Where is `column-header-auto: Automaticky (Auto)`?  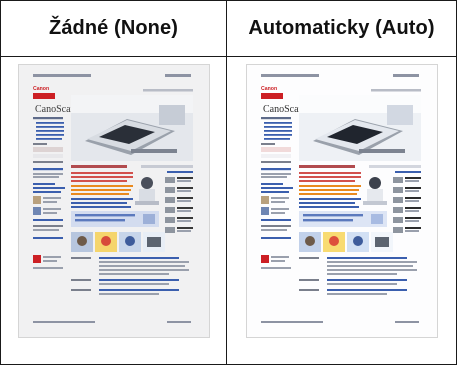
column-header-auto: Automaticky (Auto) is located at coordinates (342, 29).